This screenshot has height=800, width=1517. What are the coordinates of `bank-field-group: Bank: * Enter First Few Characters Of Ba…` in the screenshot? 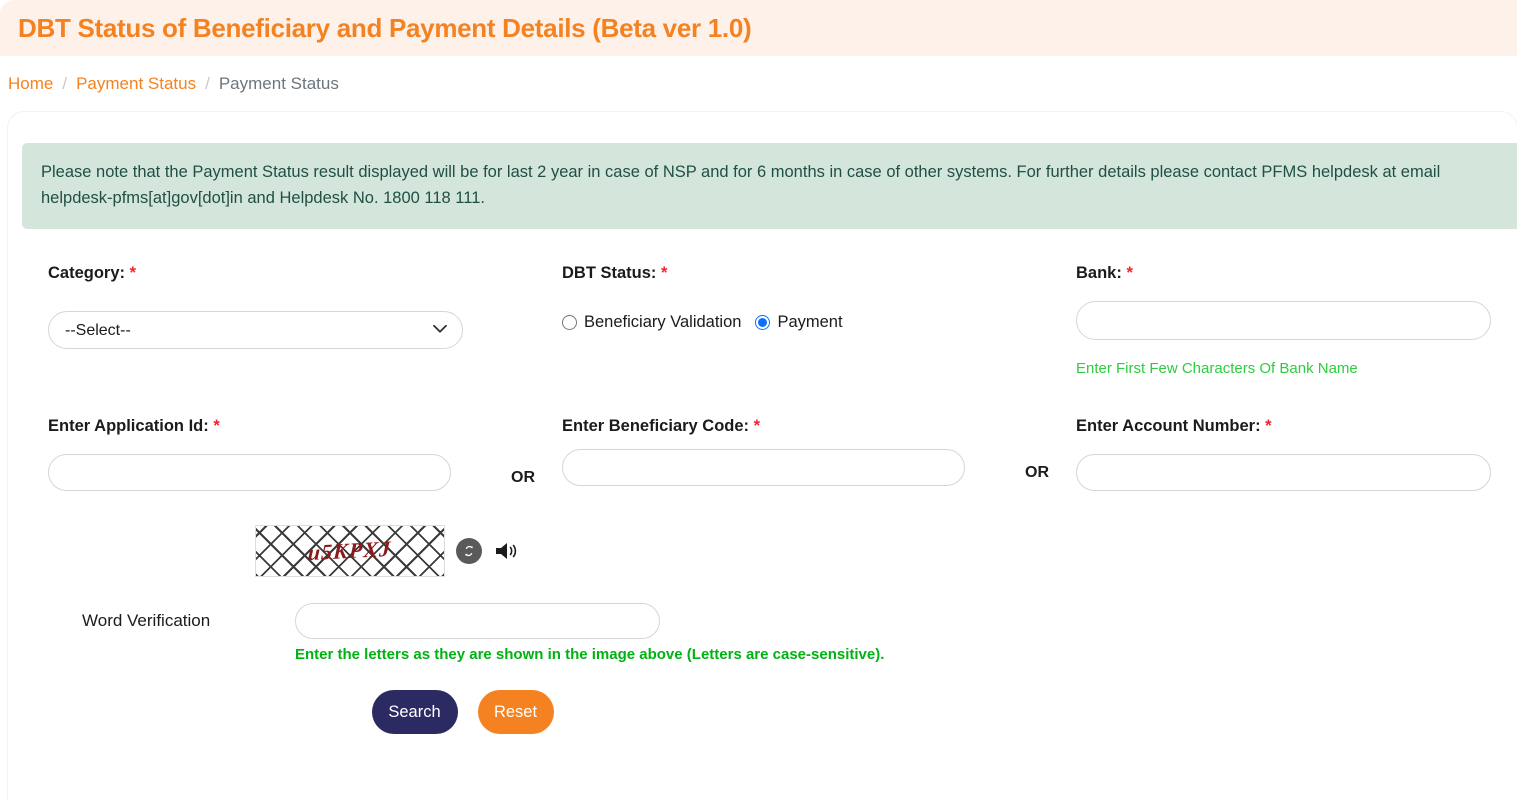 It's located at (1296, 320).